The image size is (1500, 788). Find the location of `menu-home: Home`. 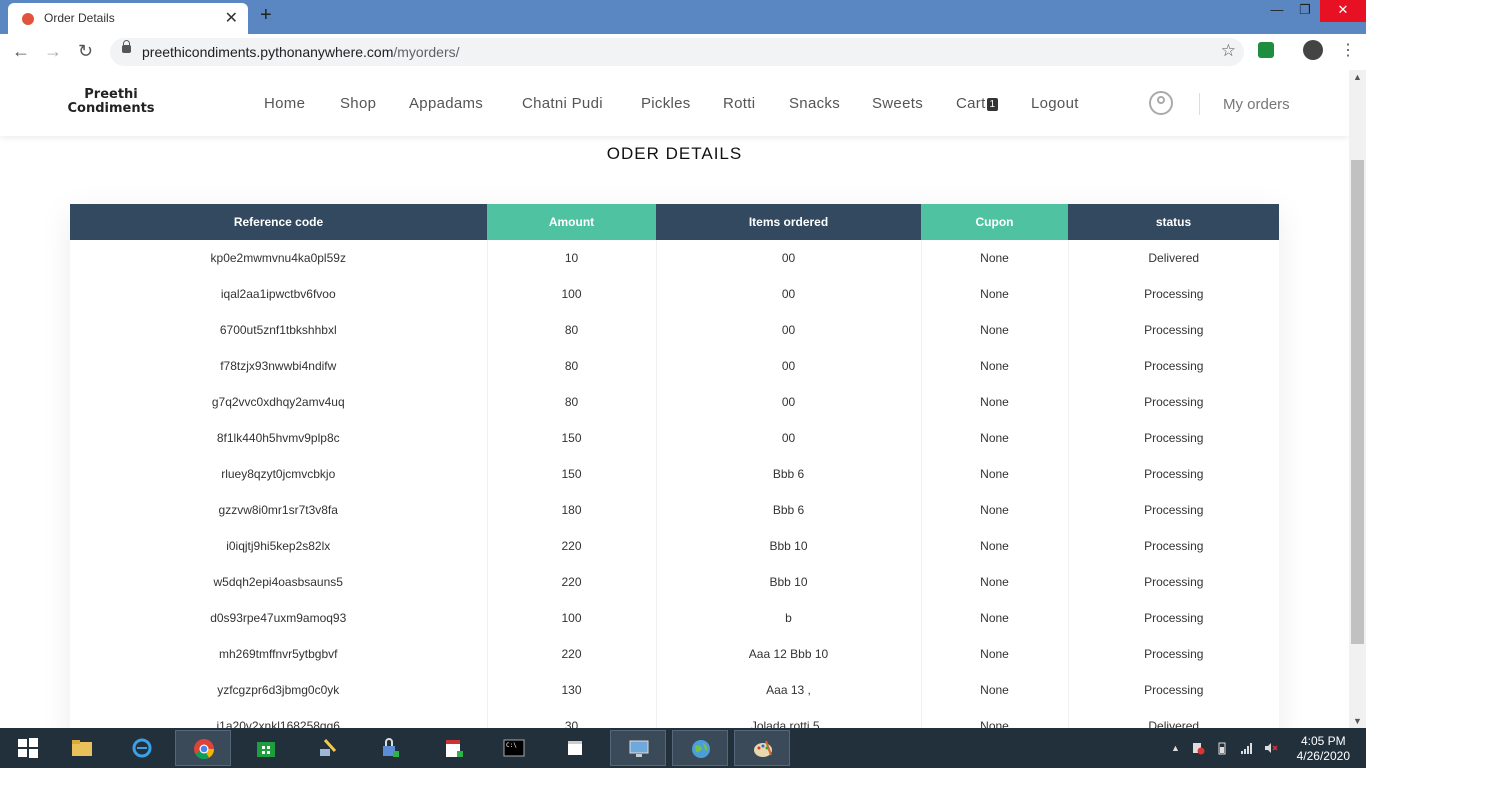

menu-home: Home is located at coordinates (284, 103).